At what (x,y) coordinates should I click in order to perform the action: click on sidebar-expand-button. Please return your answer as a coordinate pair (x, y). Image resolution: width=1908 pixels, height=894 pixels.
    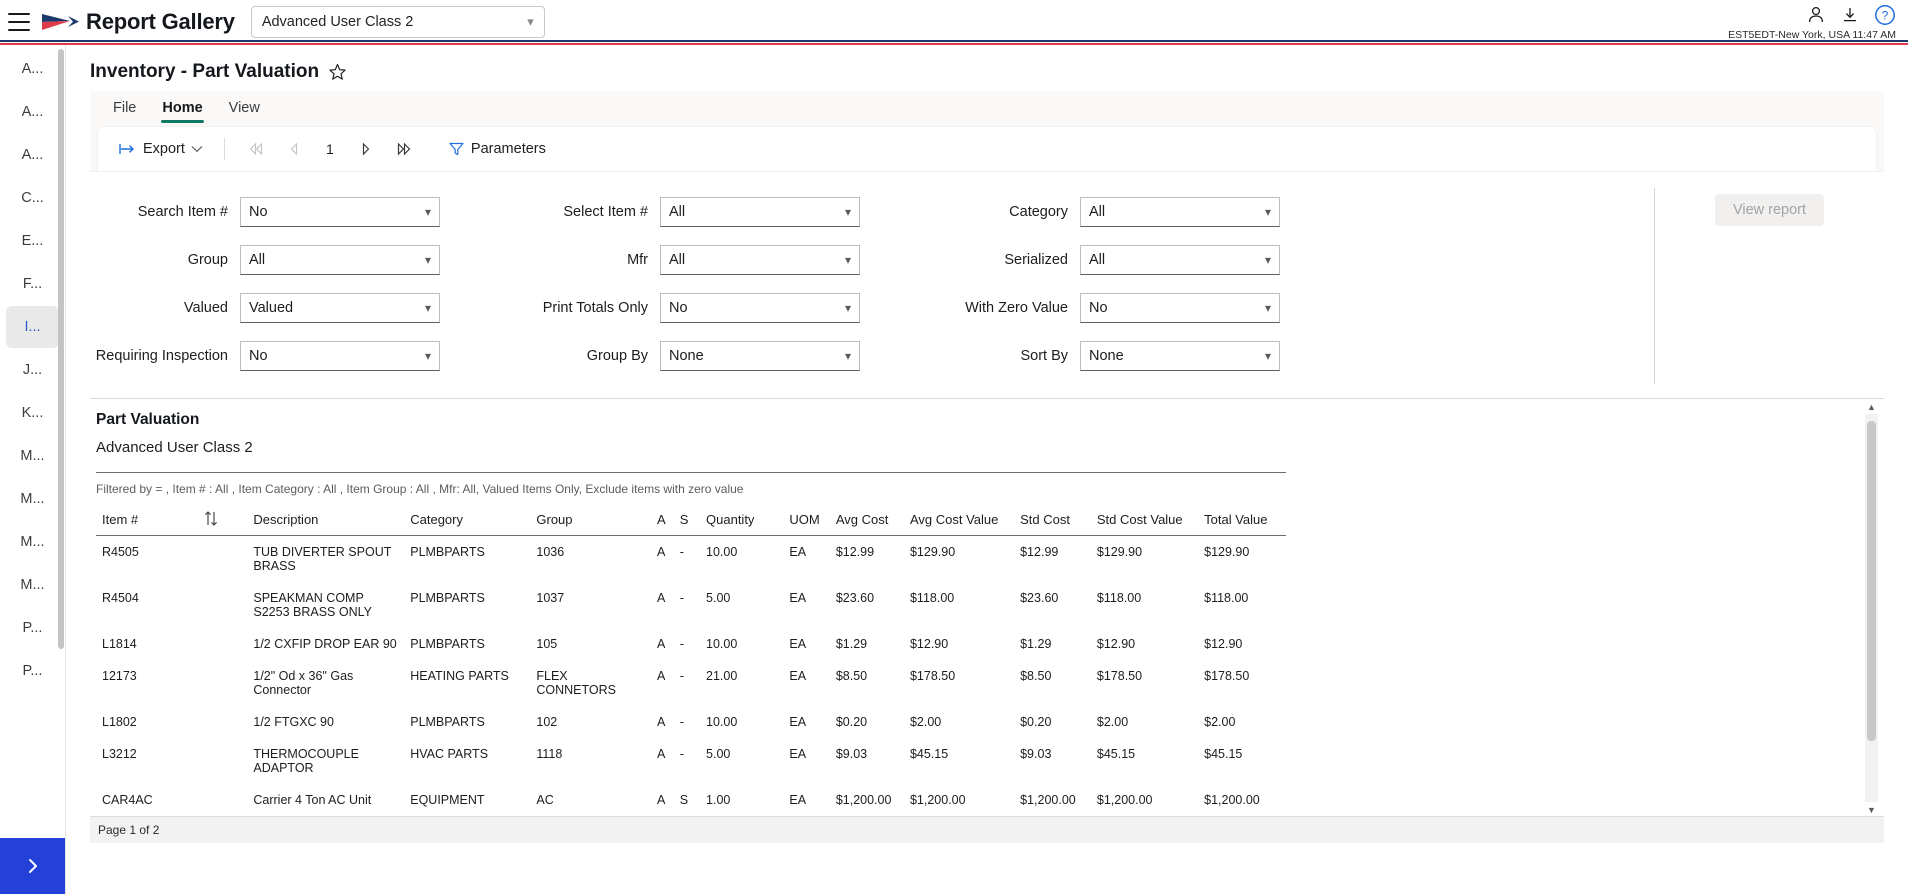
    Looking at the image, I should click on (32, 866).